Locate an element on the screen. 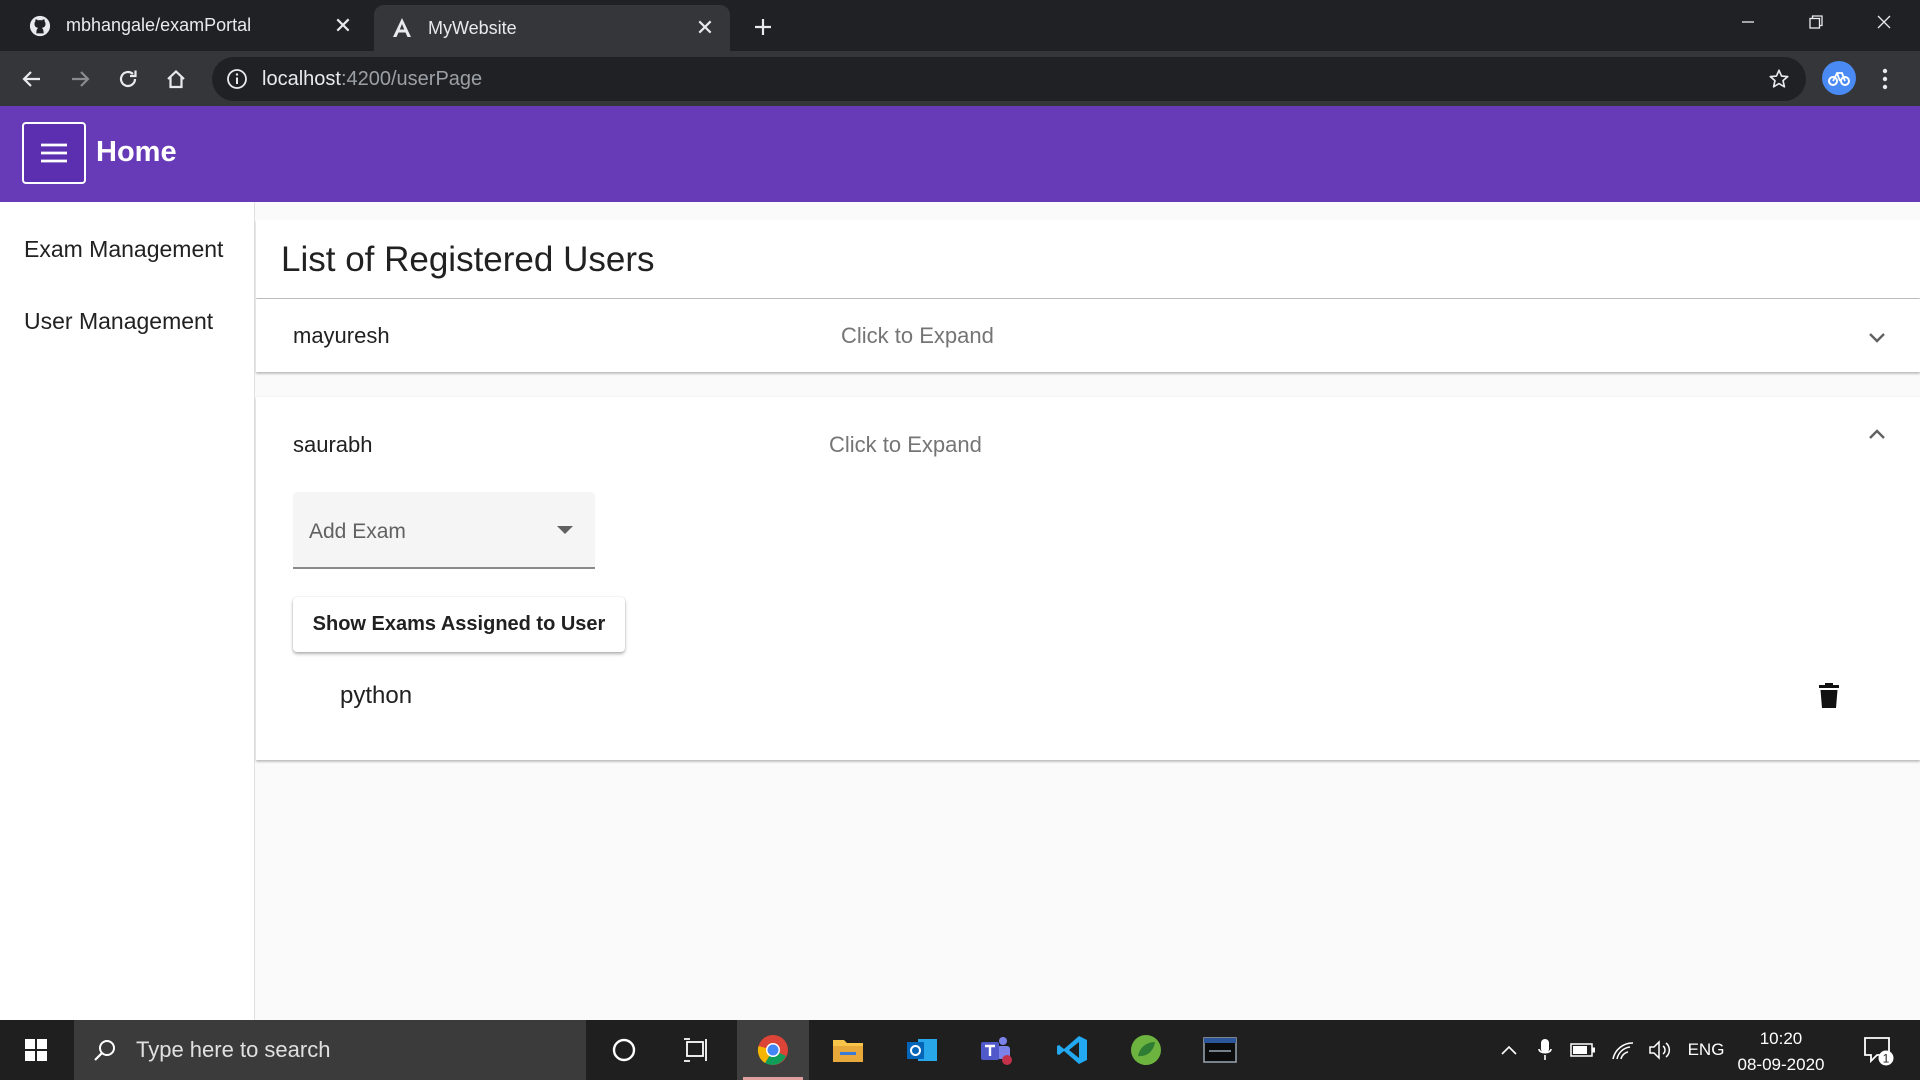 The width and height of the screenshot is (1920, 1080). battery-icon is located at coordinates (1583, 1050).